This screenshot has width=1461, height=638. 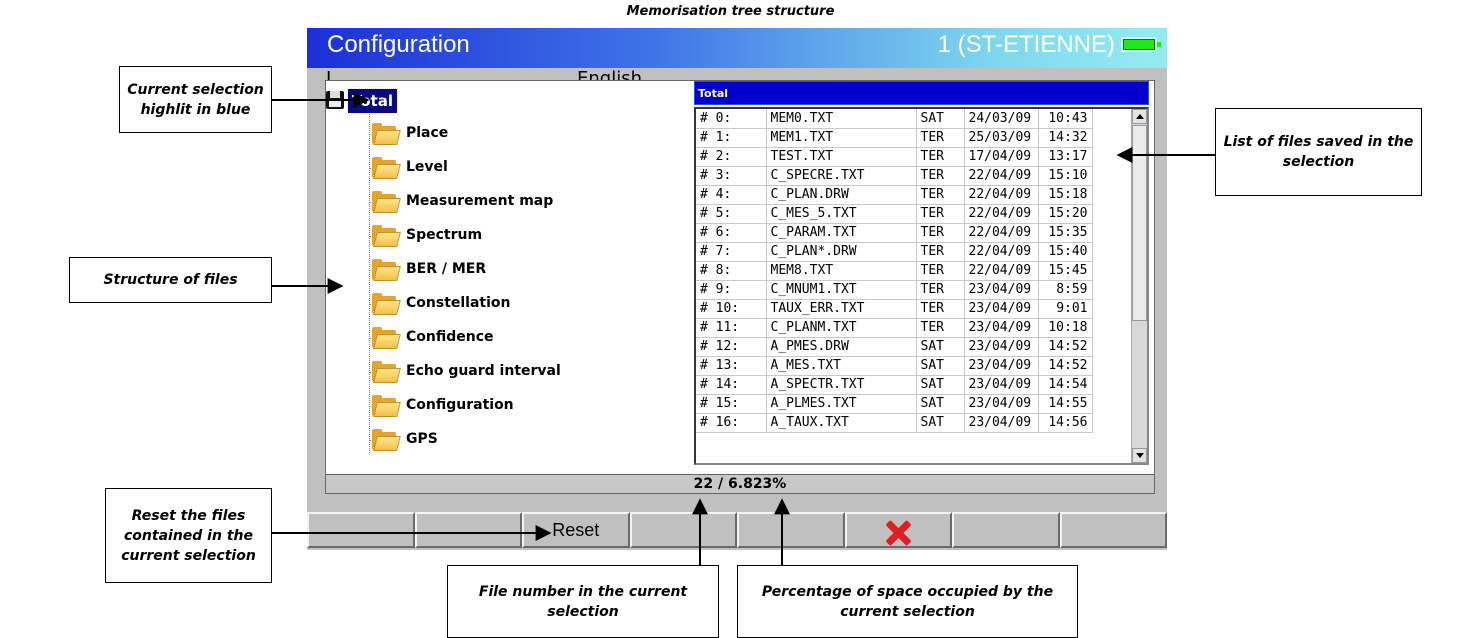 I want to click on file-num-cell: # 10:, so click(x=731, y=309).